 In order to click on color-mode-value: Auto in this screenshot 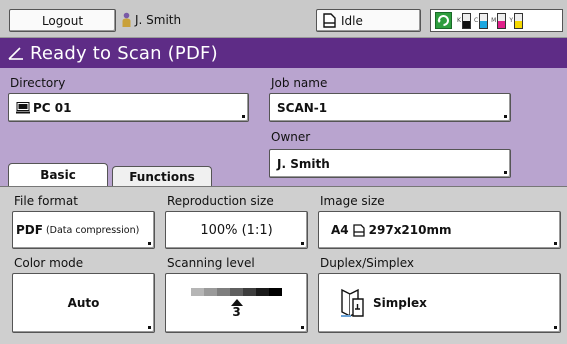, I will do `click(83, 303)`.